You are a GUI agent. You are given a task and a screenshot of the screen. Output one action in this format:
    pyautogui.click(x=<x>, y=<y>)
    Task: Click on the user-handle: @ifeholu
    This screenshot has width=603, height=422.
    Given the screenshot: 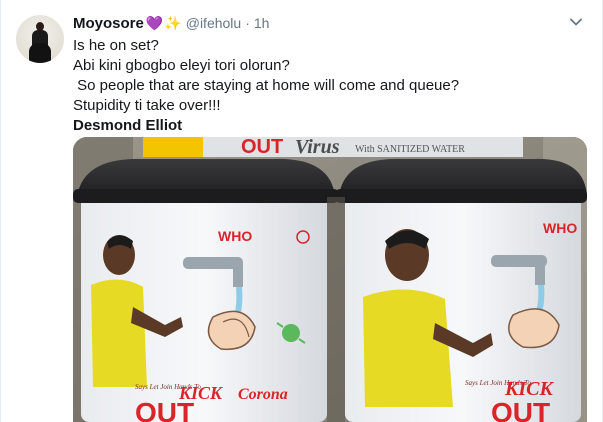 What is the action you would take?
    pyautogui.click(x=213, y=23)
    